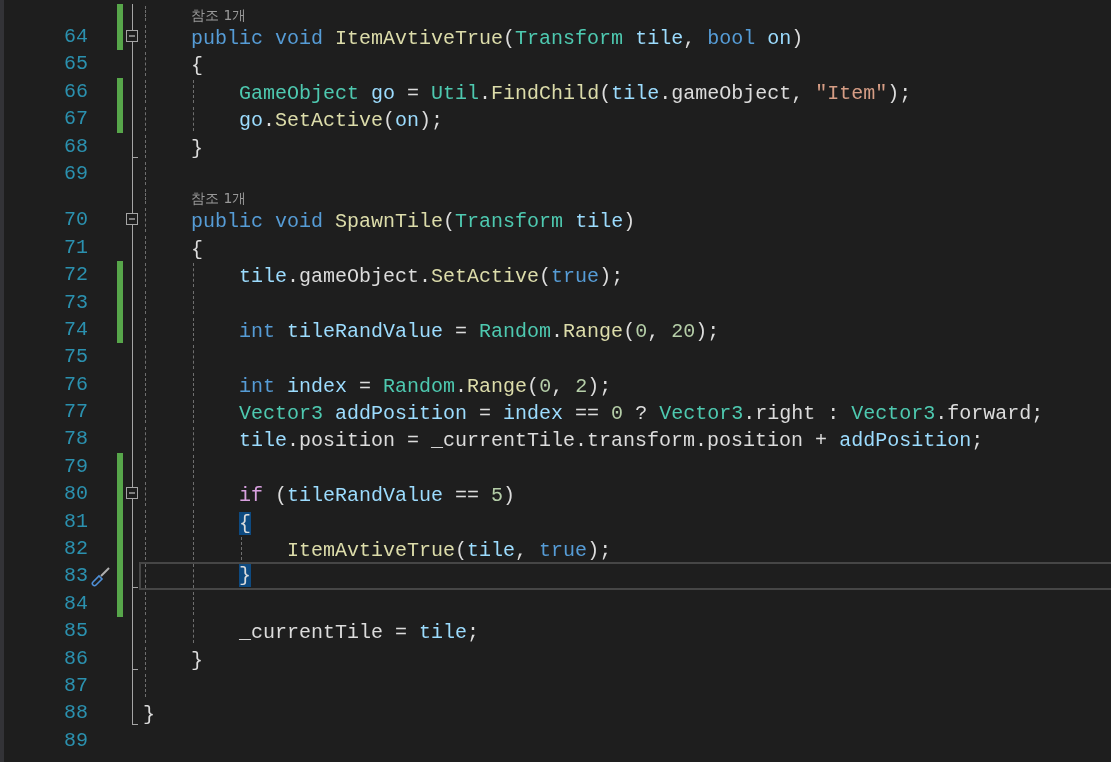 The height and width of the screenshot is (762, 1111). I want to click on code-line: public void SpawnTile(Transform tile), so click(413, 222).